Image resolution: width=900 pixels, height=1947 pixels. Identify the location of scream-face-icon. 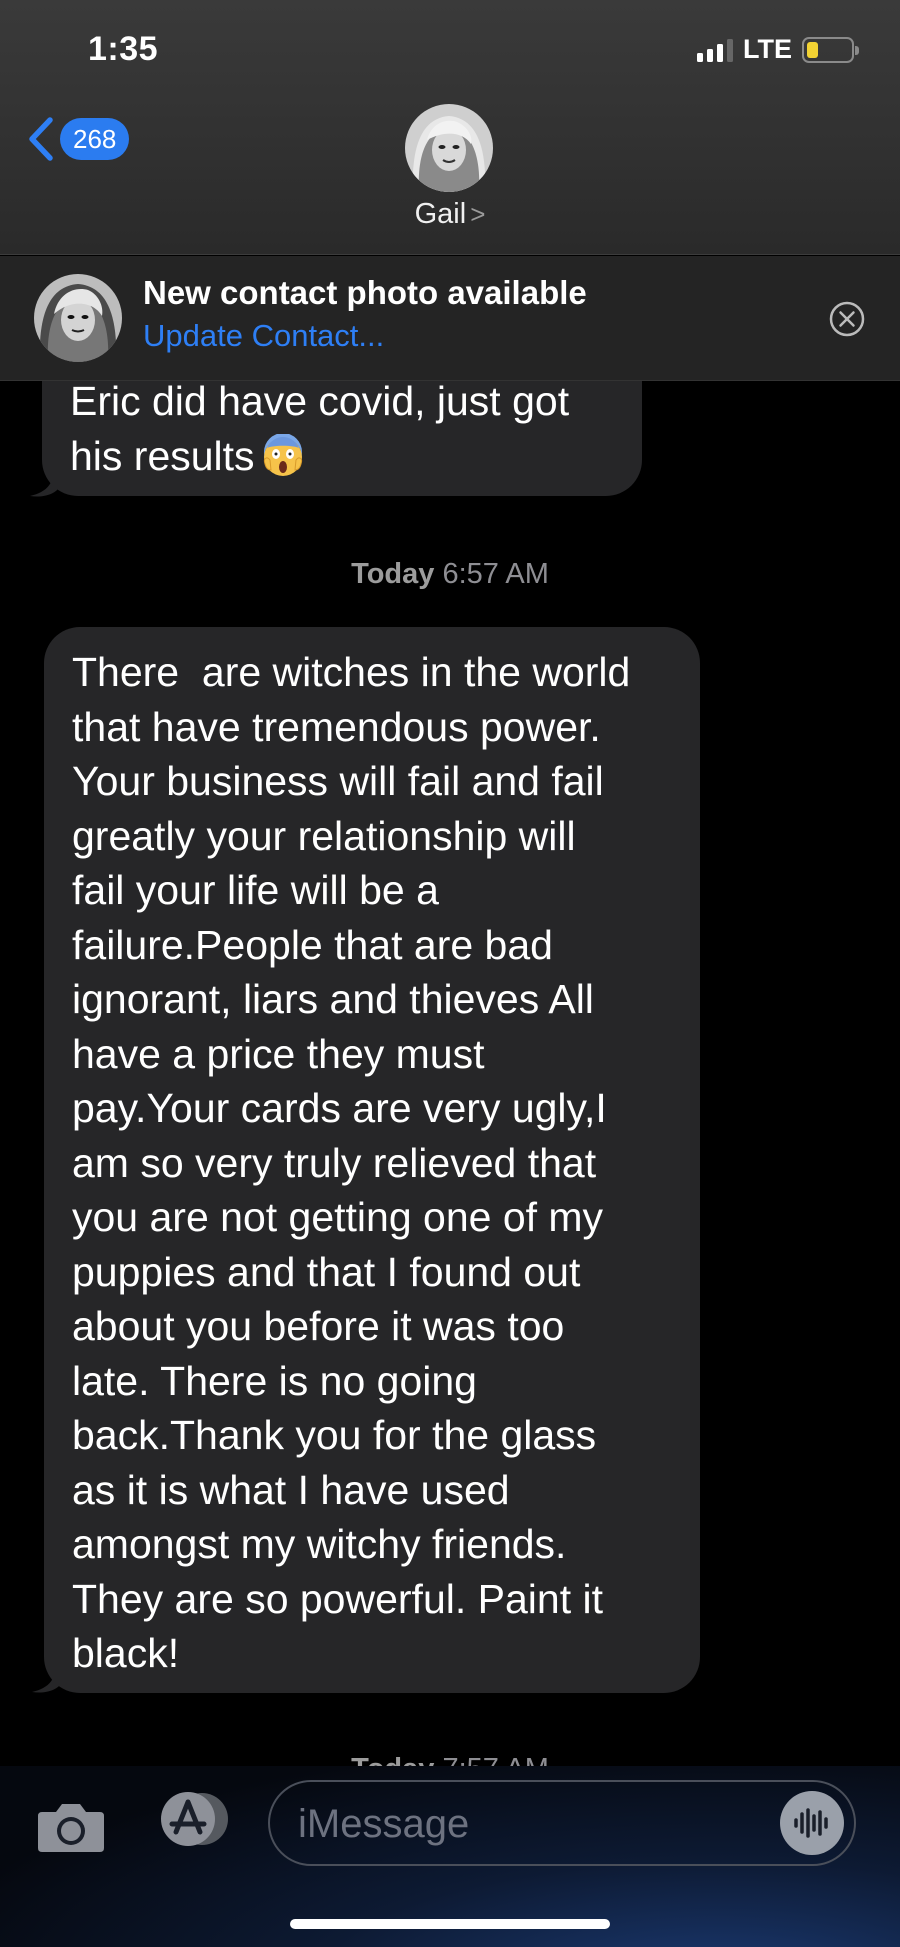
(282, 454).